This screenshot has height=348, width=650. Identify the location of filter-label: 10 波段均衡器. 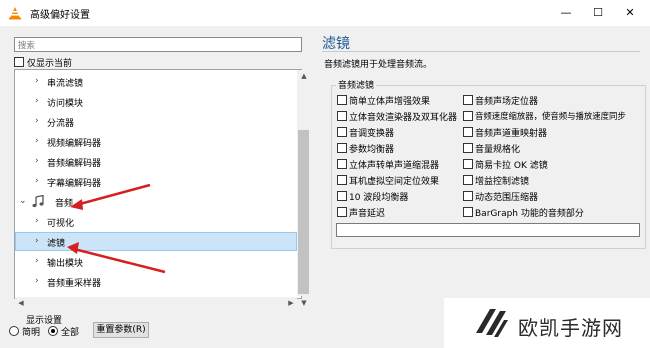
(379, 198).